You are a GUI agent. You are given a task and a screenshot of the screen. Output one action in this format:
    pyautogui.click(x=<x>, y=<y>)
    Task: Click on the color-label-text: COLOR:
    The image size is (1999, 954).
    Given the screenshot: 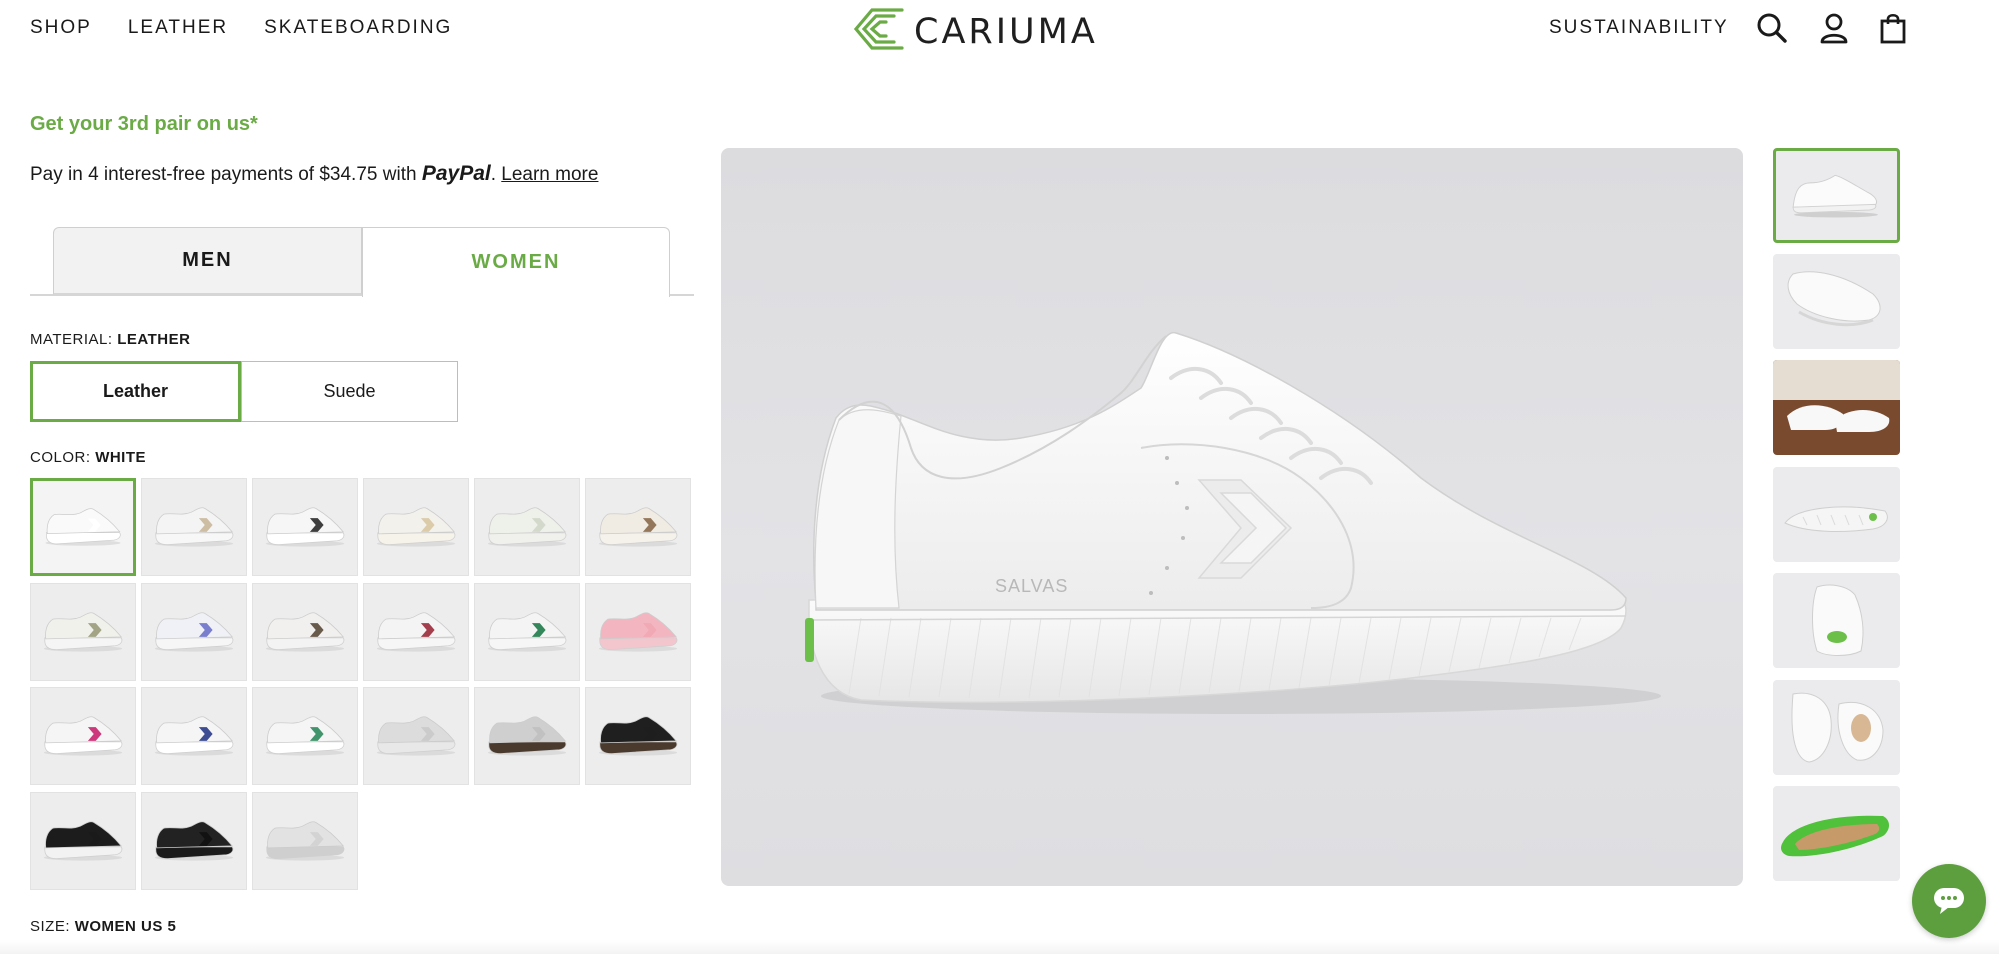 What is the action you would take?
    pyautogui.click(x=60, y=457)
    